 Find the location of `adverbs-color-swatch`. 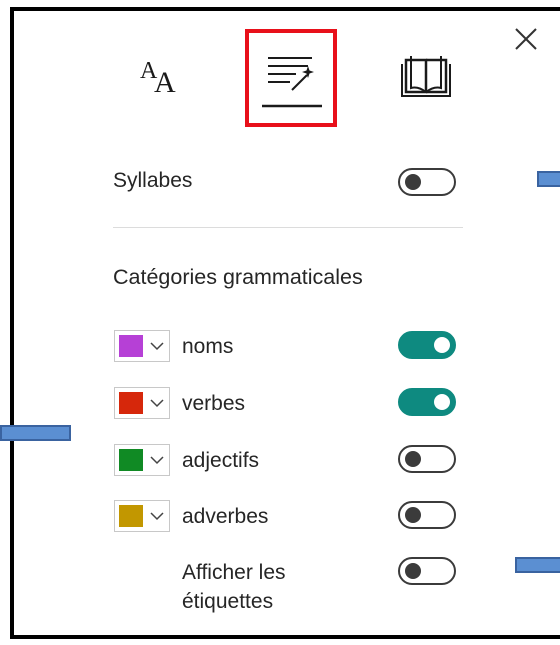

adverbs-color-swatch is located at coordinates (131, 516).